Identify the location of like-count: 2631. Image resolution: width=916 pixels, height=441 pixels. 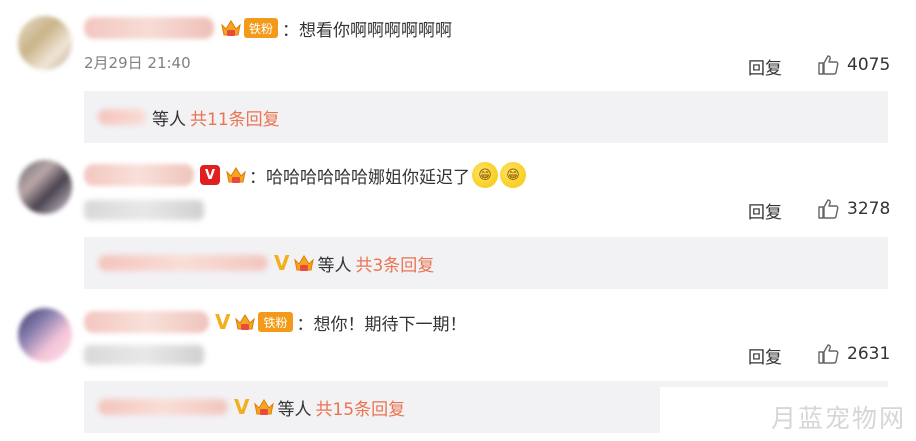
(869, 354).